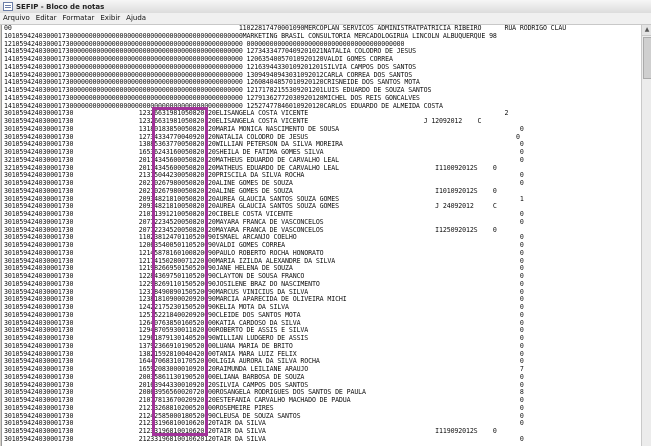 Image resolution: width=651 pixels, height=446 pixels. What do you see at coordinates (60, 6) in the screenshot?
I see `window-title: SEFIP - Bloco de notas` at bounding box center [60, 6].